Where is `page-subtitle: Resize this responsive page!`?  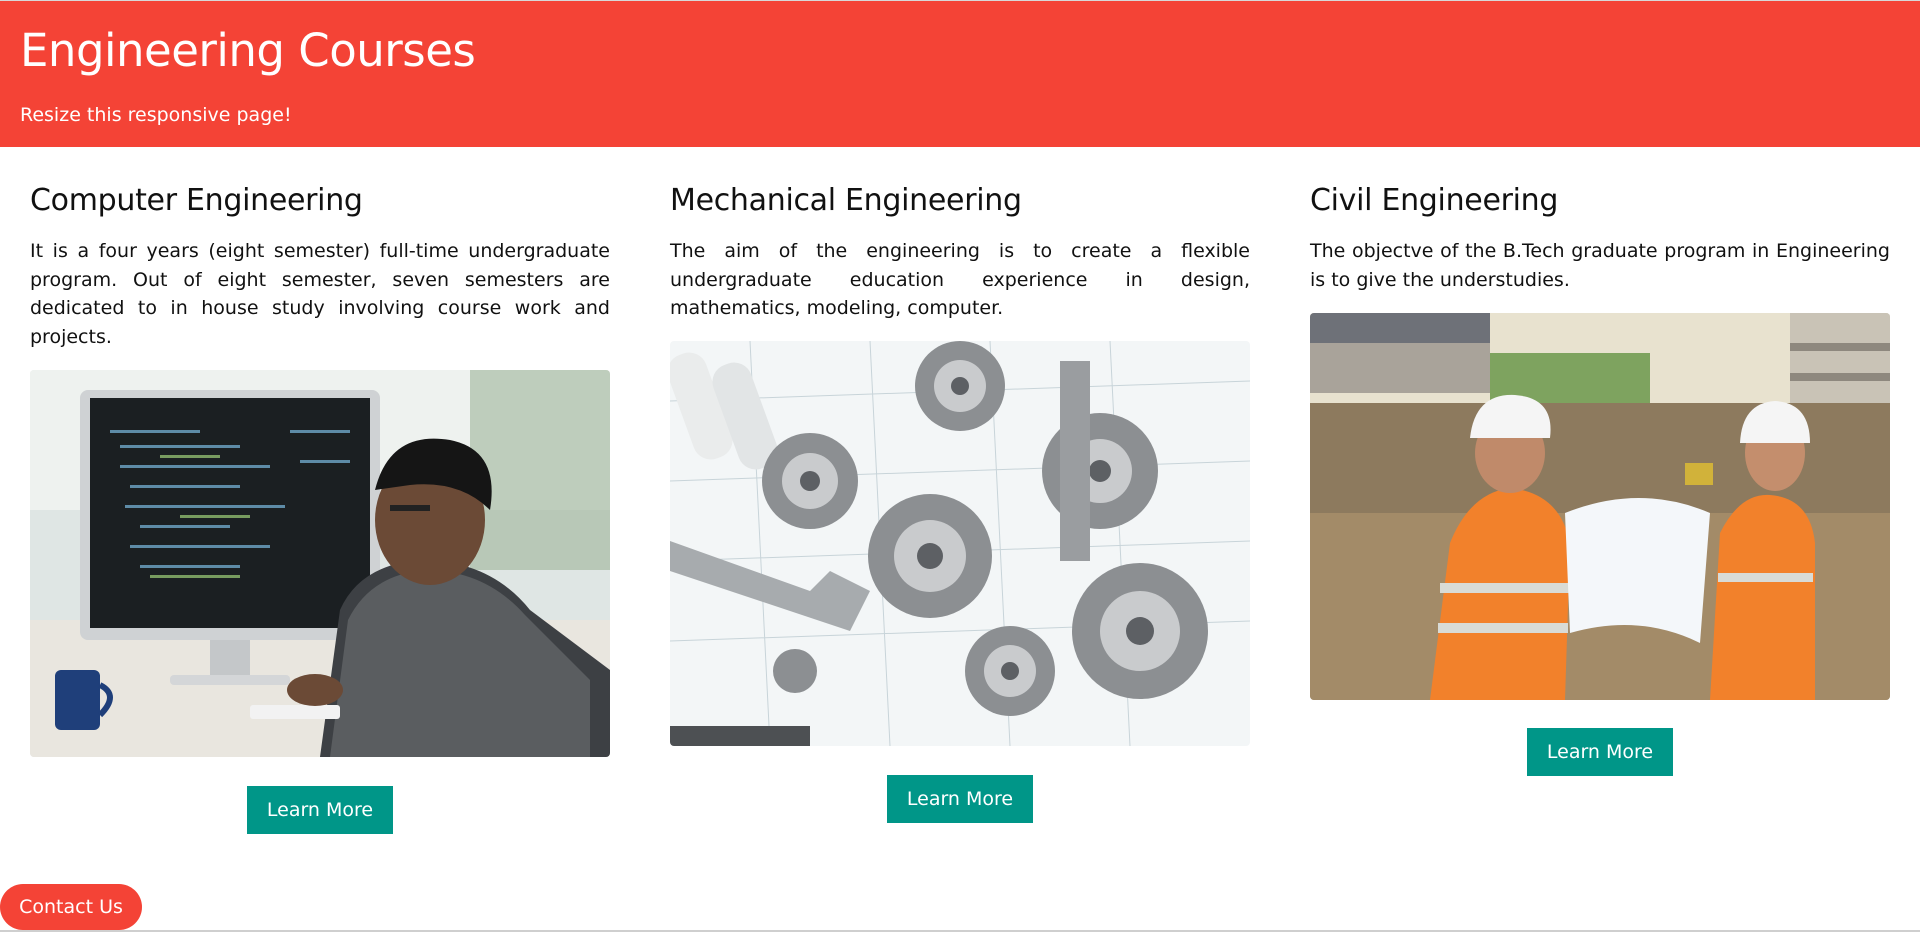 page-subtitle: Resize this responsive page! is located at coordinates (156, 115).